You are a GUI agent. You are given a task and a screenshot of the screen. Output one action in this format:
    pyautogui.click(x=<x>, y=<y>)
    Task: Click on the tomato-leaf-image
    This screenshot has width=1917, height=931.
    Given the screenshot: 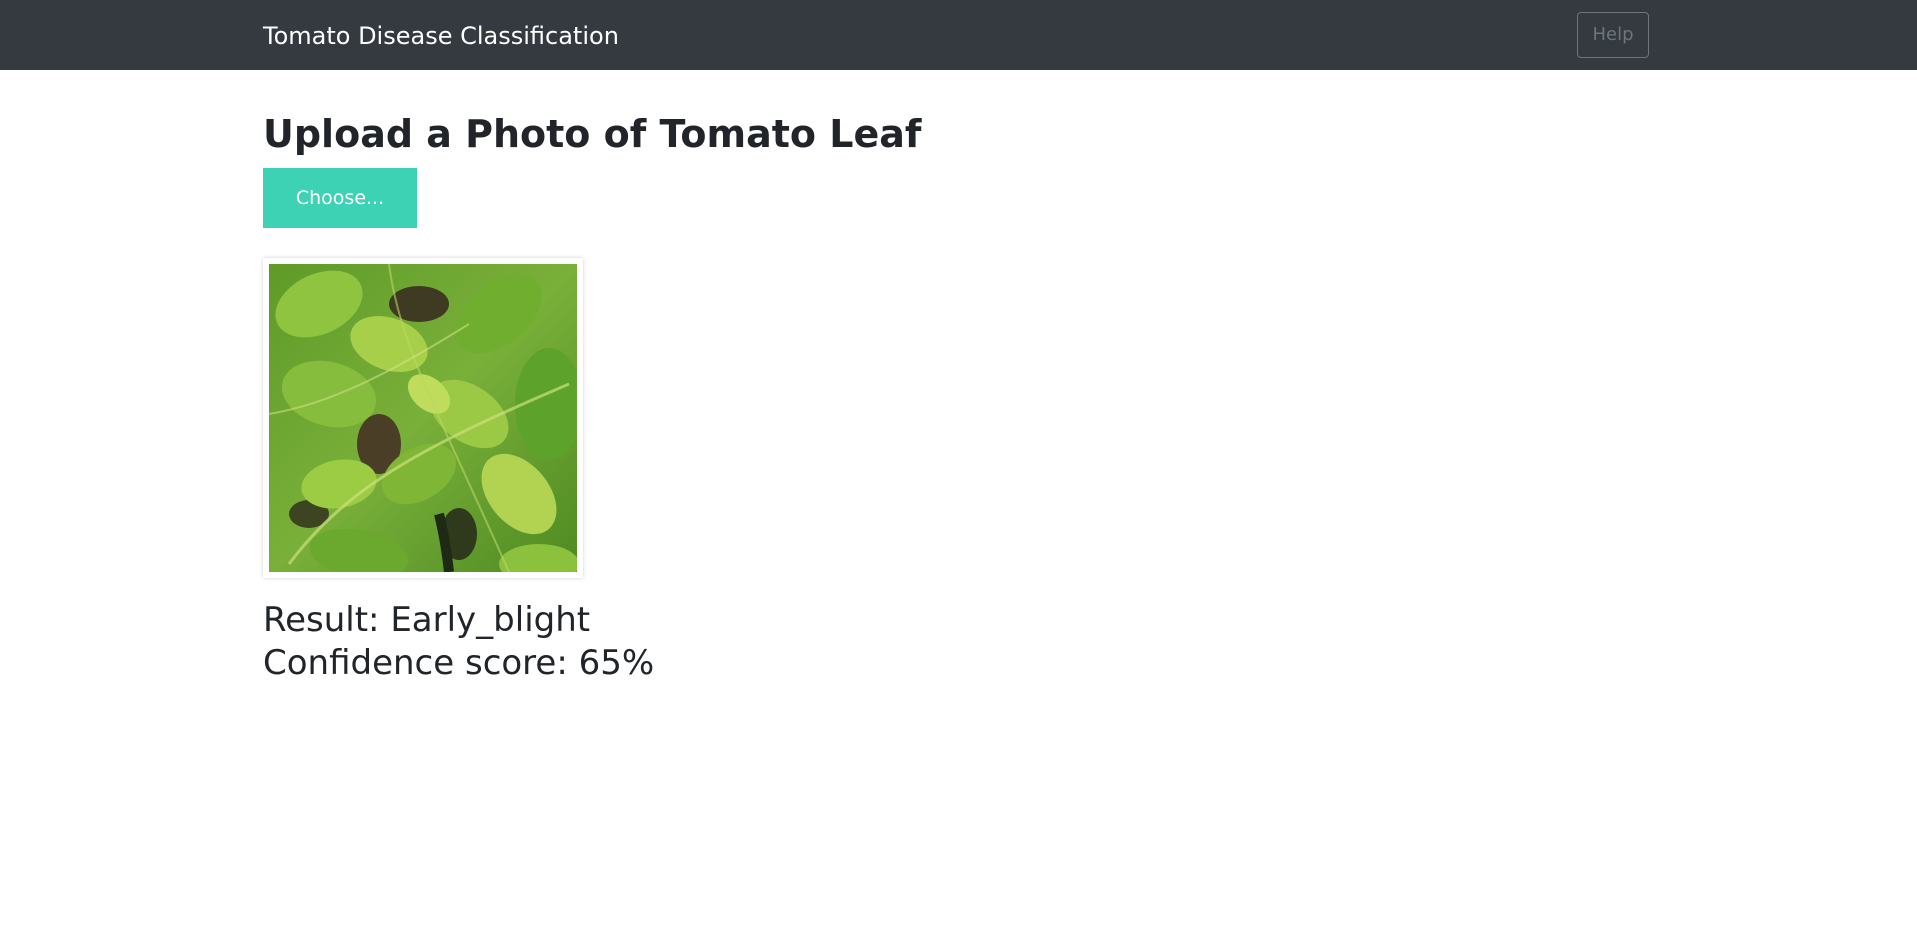 What is the action you would take?
    pyautogui.click(x=423, y=418)
    